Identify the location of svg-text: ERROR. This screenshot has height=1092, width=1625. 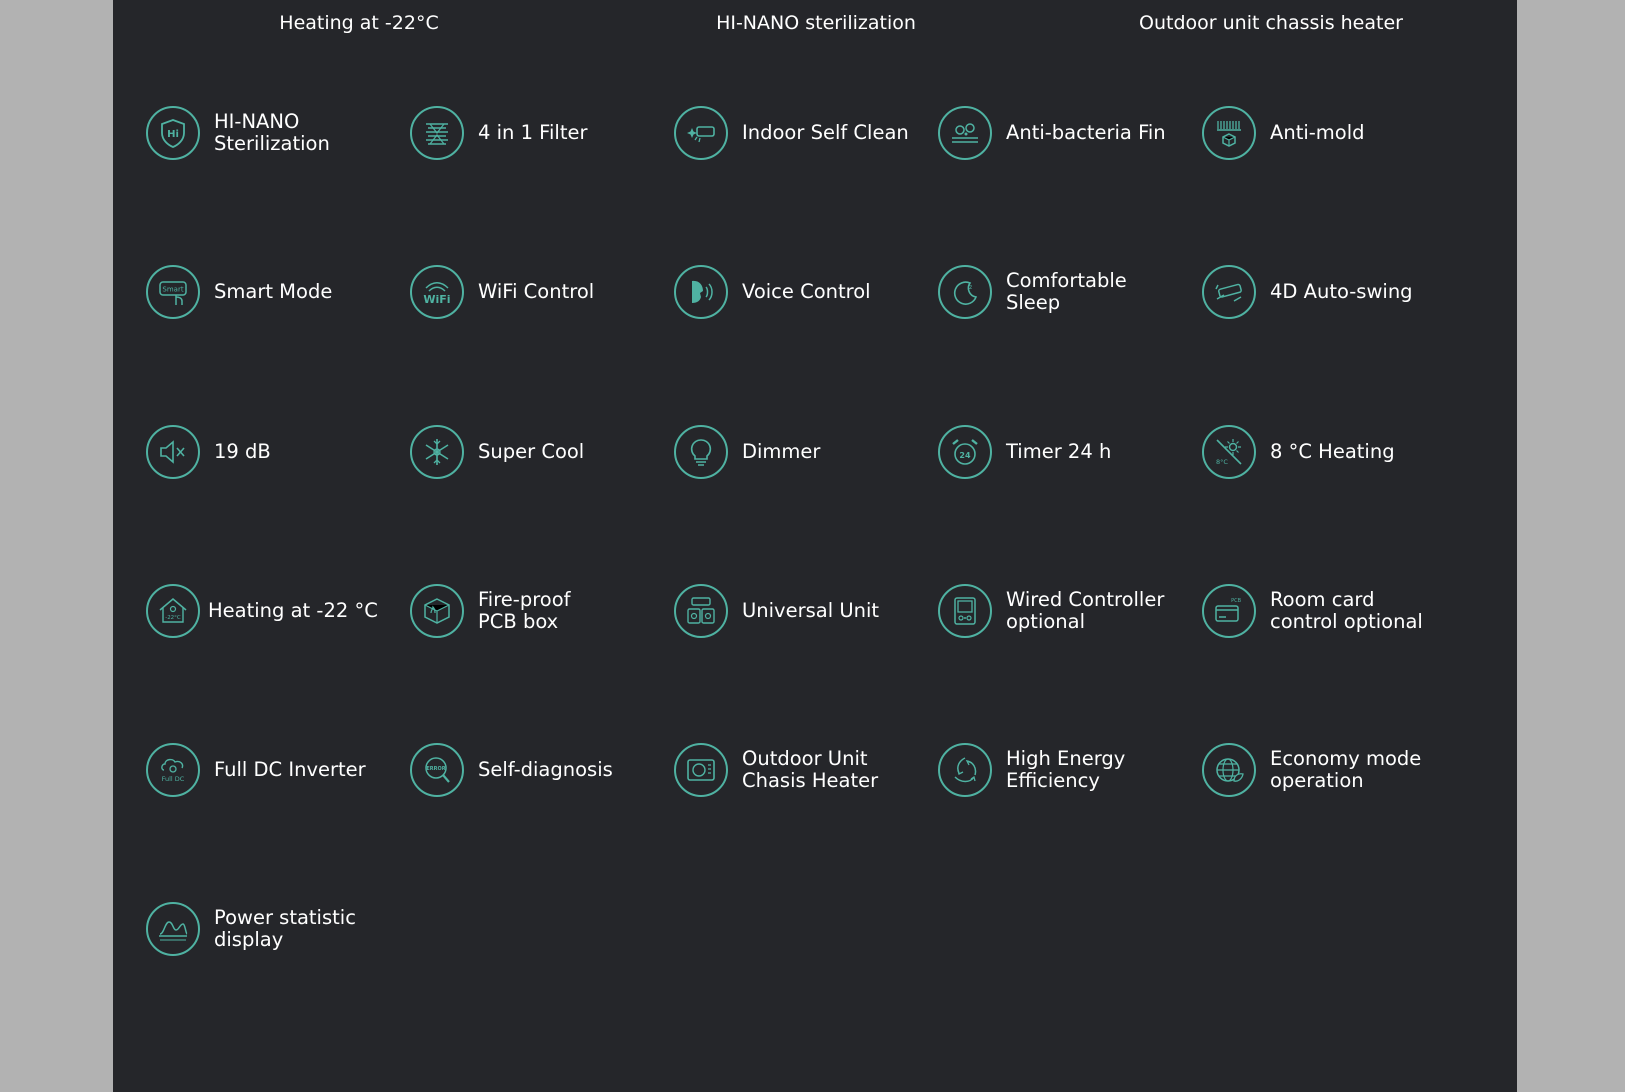
(435, 769).